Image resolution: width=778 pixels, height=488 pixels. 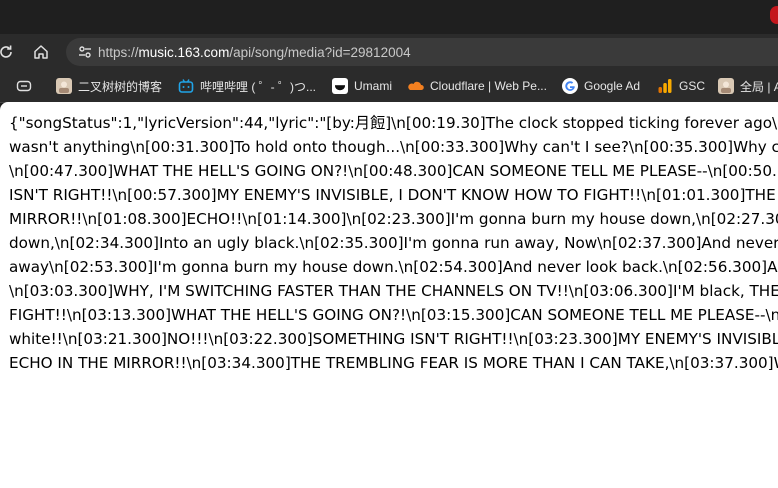 I want to click on bookmark-label: 二叉树树的博客, so click(x=120, y=86).